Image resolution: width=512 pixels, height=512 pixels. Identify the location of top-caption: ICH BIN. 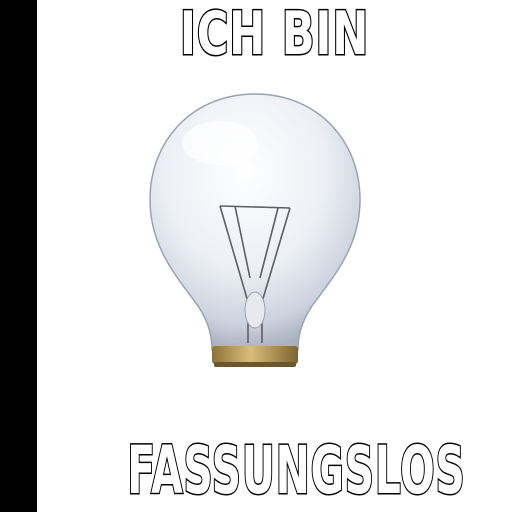
(274, 34).